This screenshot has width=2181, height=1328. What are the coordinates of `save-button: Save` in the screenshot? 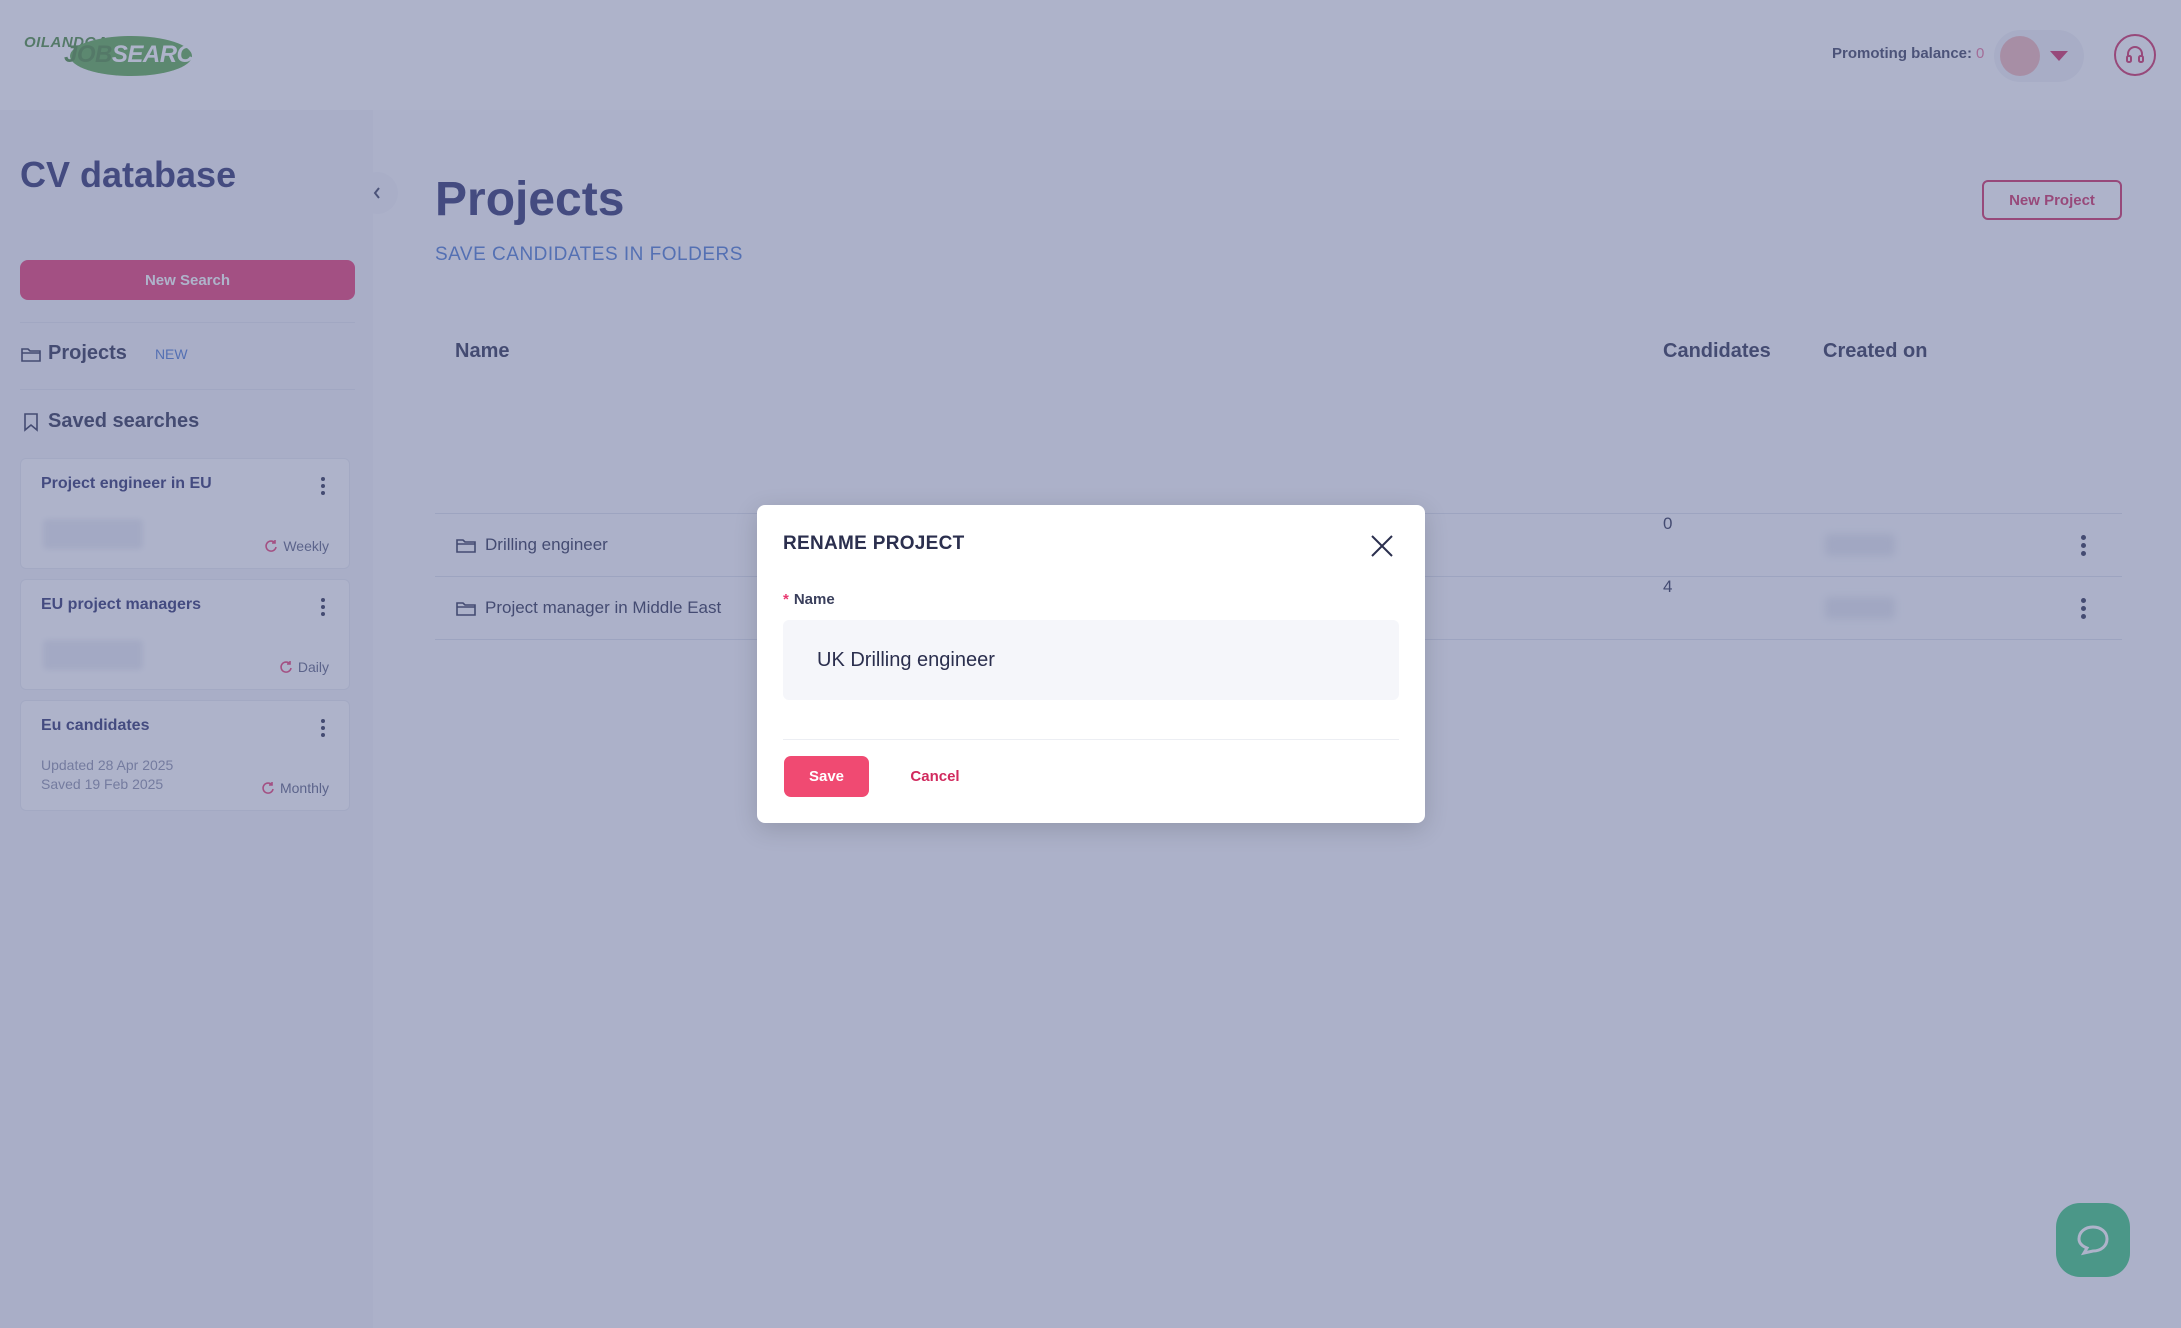 It's located at (826, 776).